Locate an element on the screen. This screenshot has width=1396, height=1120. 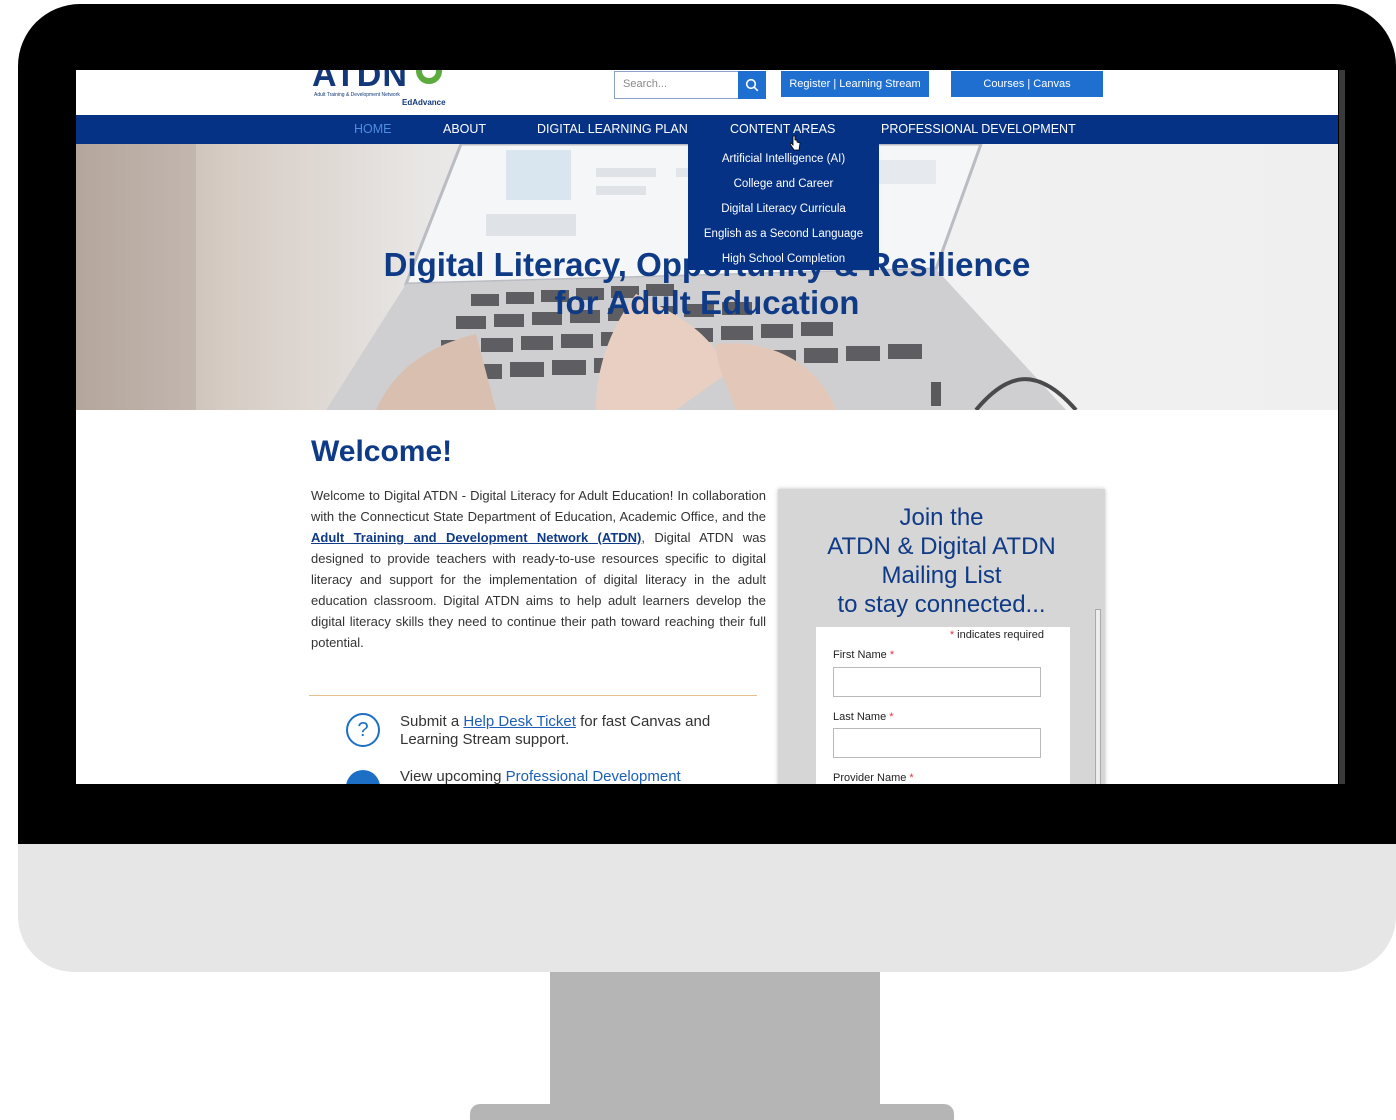
professional-development-row: View upcoming Professional Development is located at coordinates (556, 776).